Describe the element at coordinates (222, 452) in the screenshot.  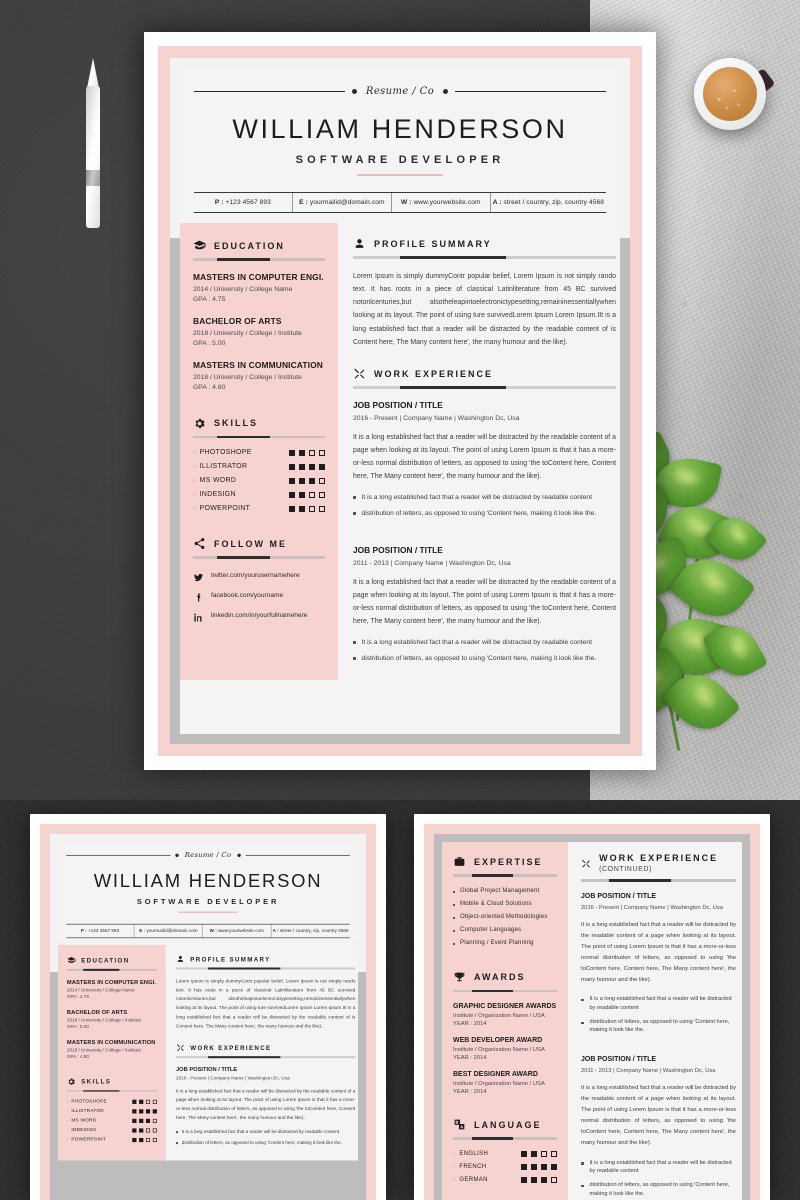
I see `skill-name: · PHOTOSHOPE` at that location.